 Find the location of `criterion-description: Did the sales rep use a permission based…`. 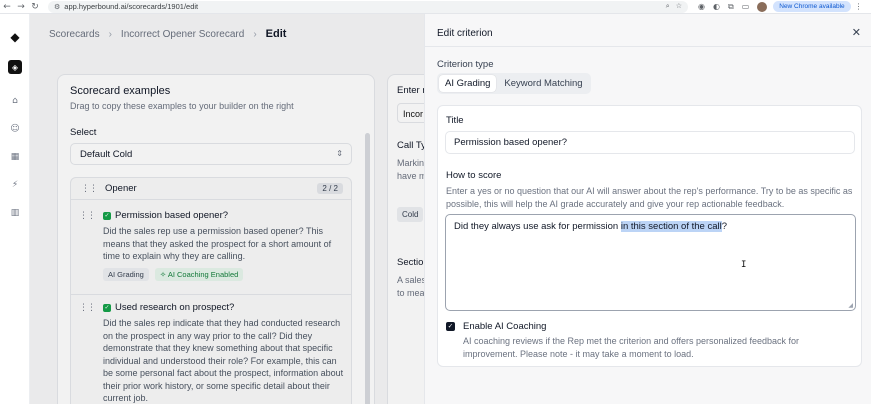

criterion-description: Did the sales rep use a permission based… is located at coordinates (217, 243).